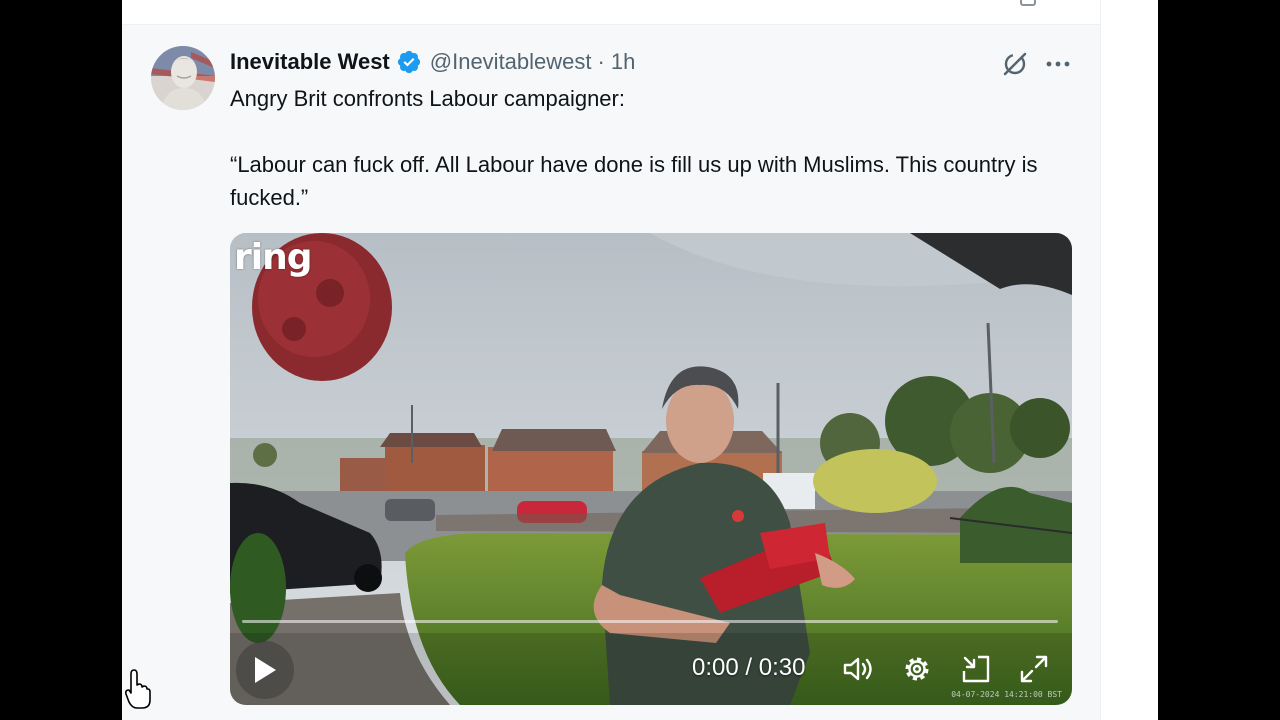 The width and height of the screenshot is (1280, 720). I want to click on volume-icon, so click(857, 669).